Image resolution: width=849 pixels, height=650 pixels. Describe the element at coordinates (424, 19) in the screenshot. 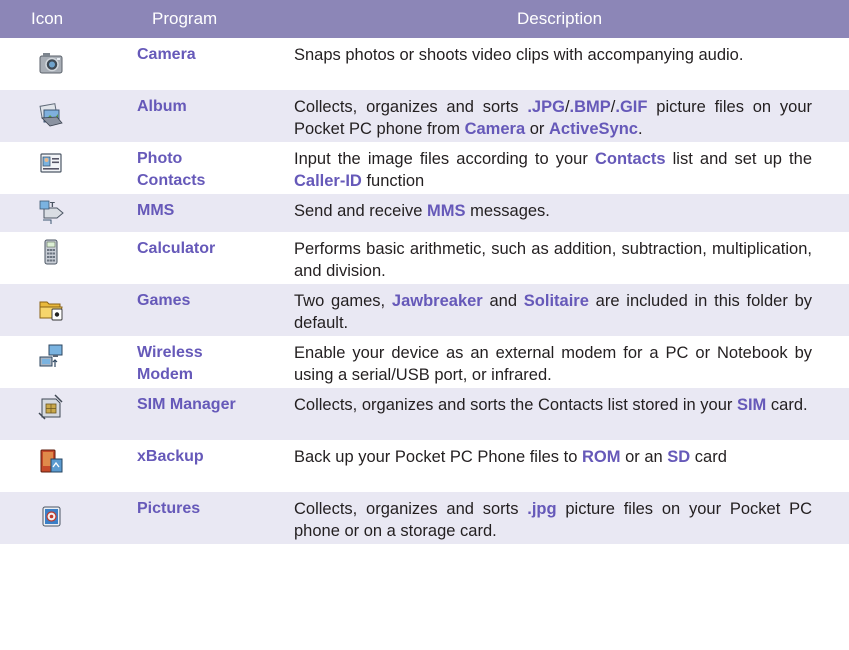

I see `table-header: Icon Program Description` at that location.